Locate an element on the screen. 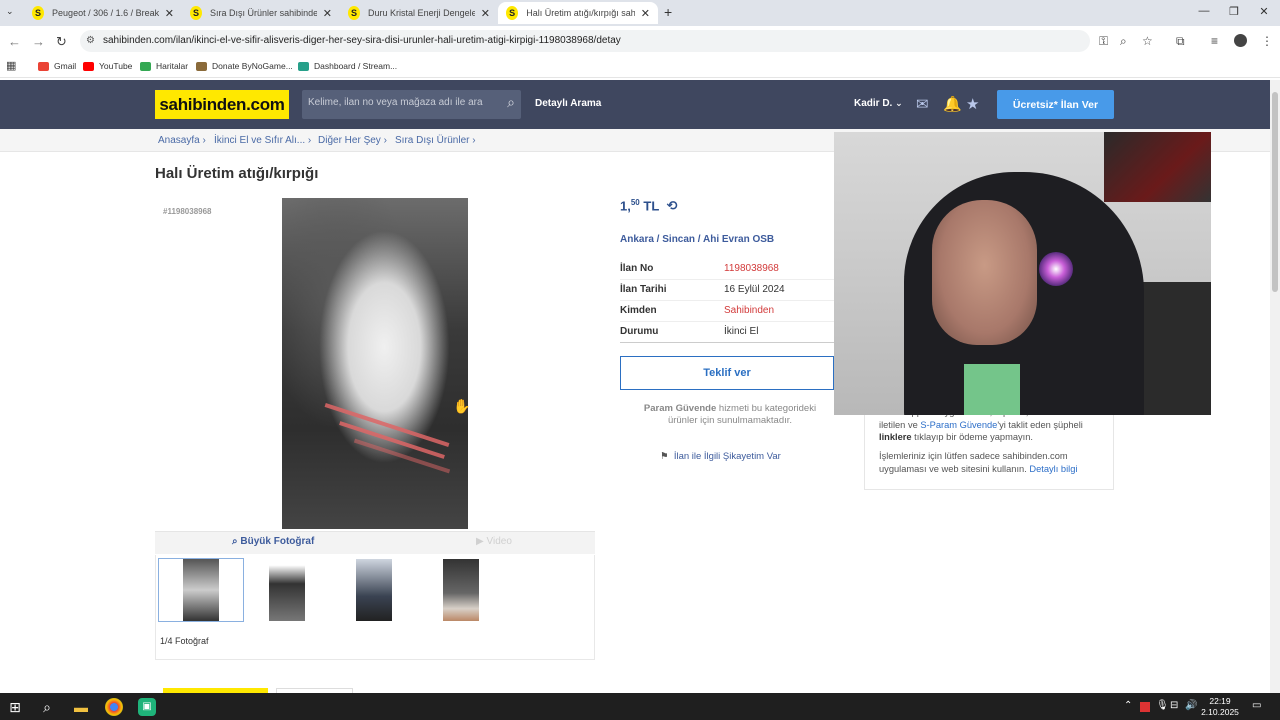  media-controls-icon: ≡ is located at coordinates (1214, 41).